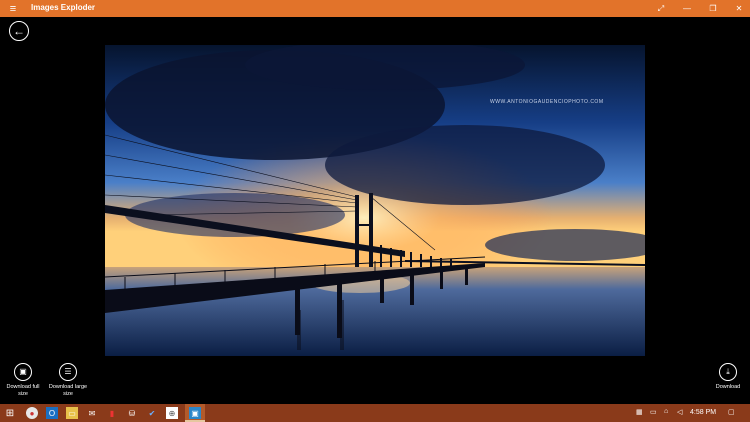 The image size is (750, 422). I want to click on arrow-left-icon: ←, so click(19, 31).